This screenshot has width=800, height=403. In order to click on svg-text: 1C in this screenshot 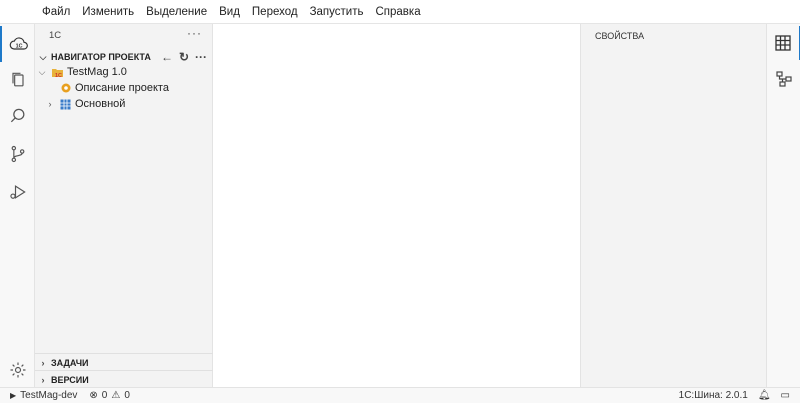, I will do `click(18, 46)`.